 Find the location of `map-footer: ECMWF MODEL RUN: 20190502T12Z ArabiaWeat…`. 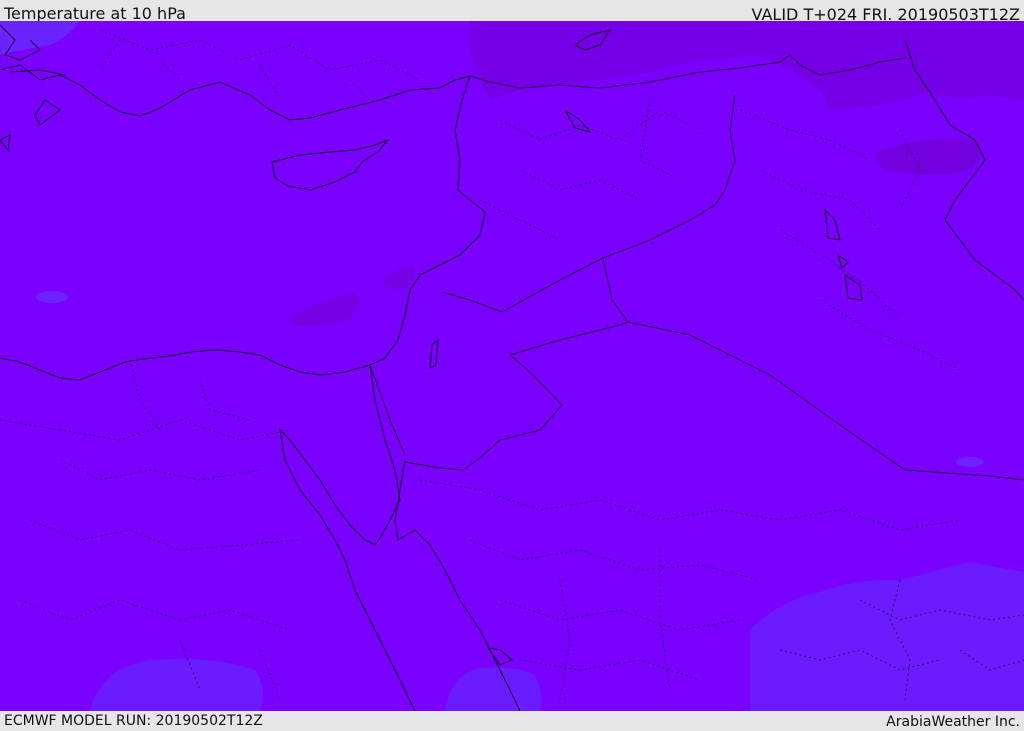

map-footer: ECMWF MODEL RUN: 20190502T12Z ArabiaWeat… is located at coordinates (512, 720).